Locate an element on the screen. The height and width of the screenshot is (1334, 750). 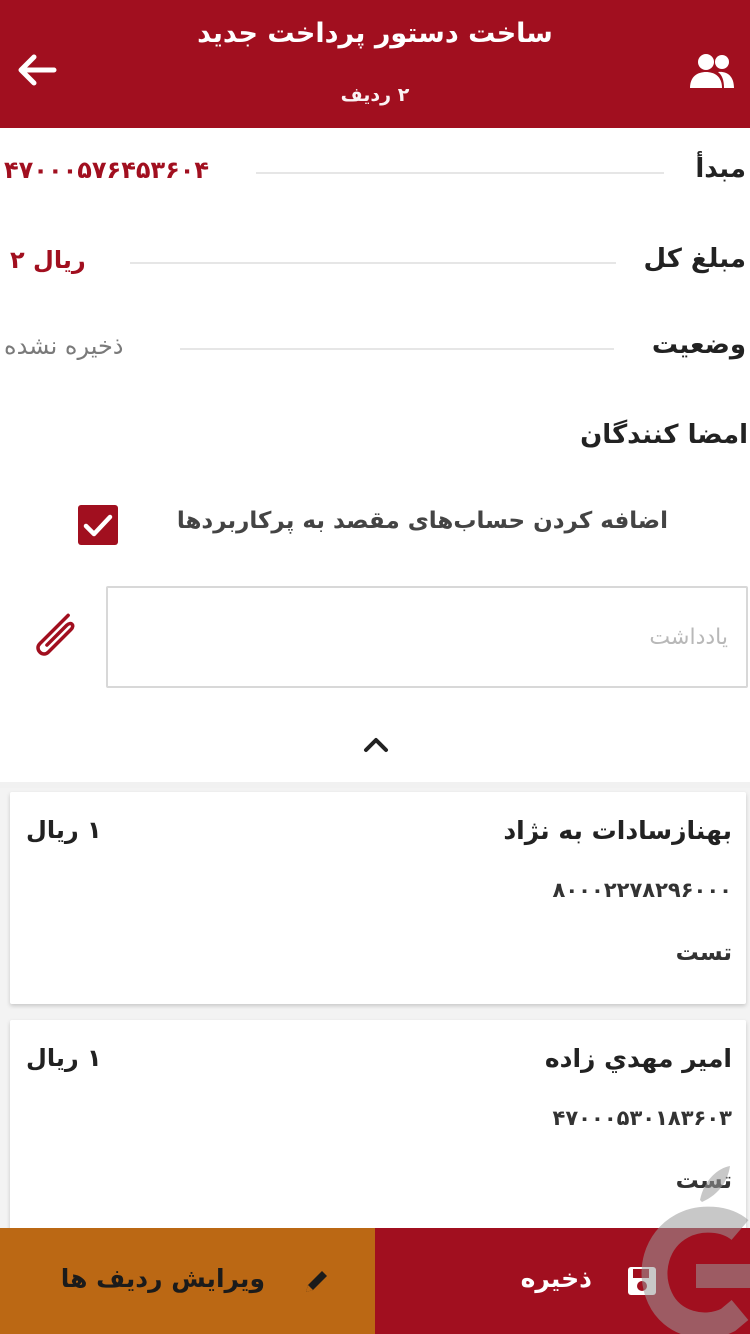
row-recipient-name: امير مهدي زاده is located at coordinates (638, 1058).